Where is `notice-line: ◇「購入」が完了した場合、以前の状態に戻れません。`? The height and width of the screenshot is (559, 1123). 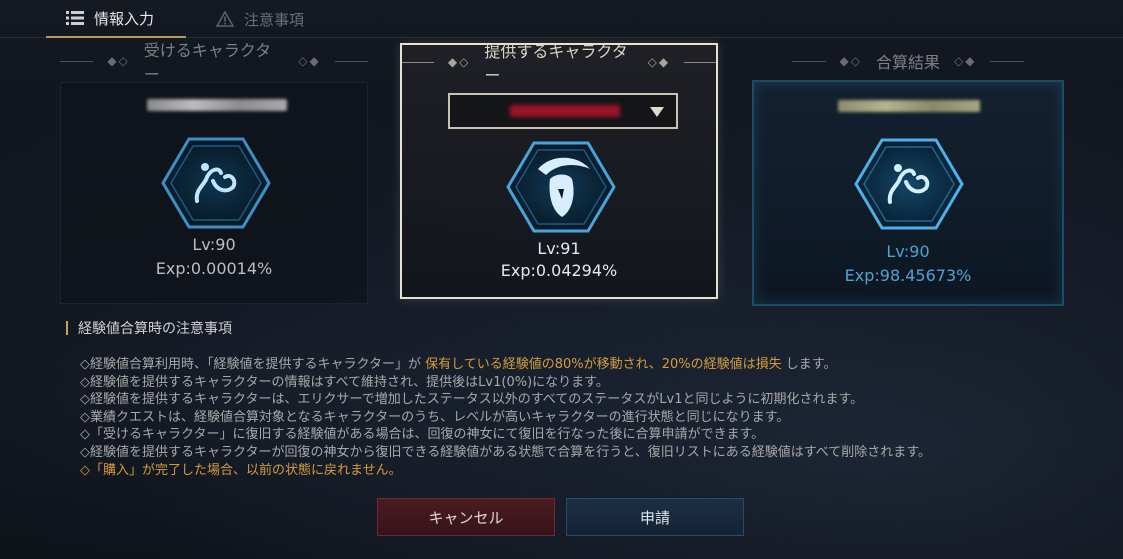
notice-line: ◇「購入」が完了した場合、以前の状態に戻れません。 is located at coordinates (241, 470).